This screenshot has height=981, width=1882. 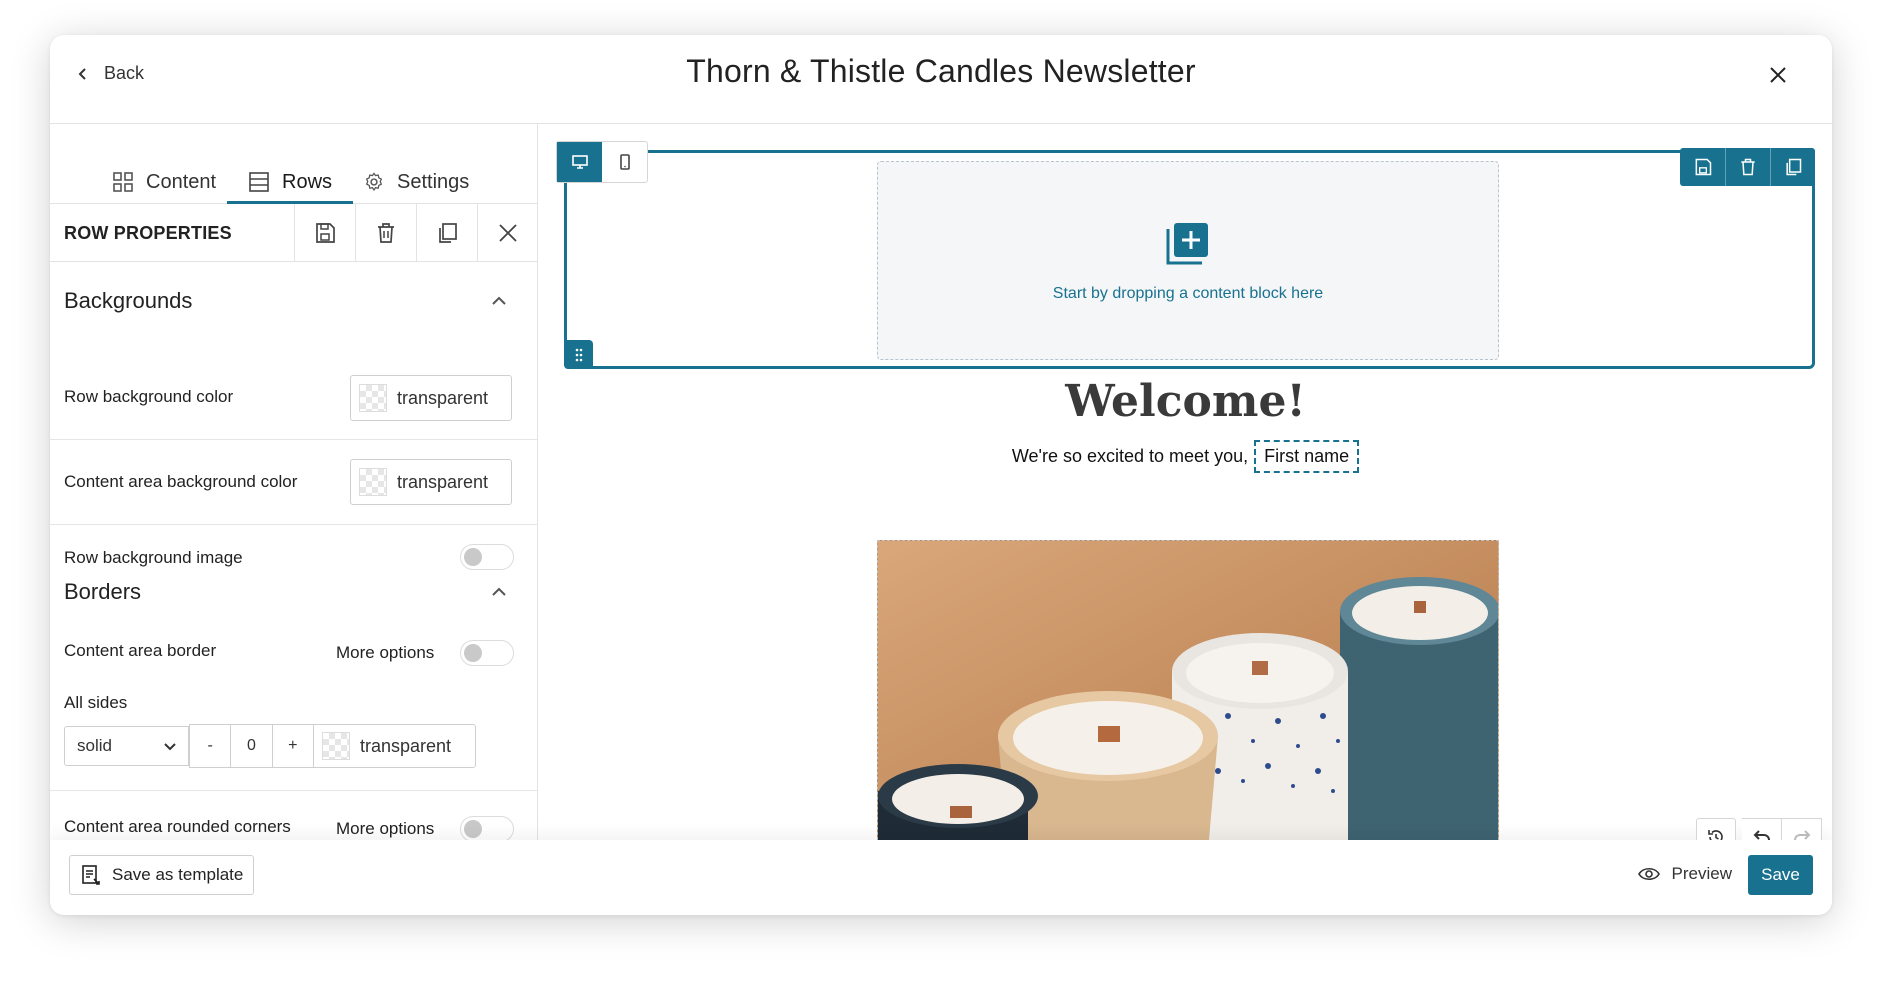 What do you see at coordinates (487, 653) in the screenshot?
I see `content-border-toggle` at bounding box center [487, 653].